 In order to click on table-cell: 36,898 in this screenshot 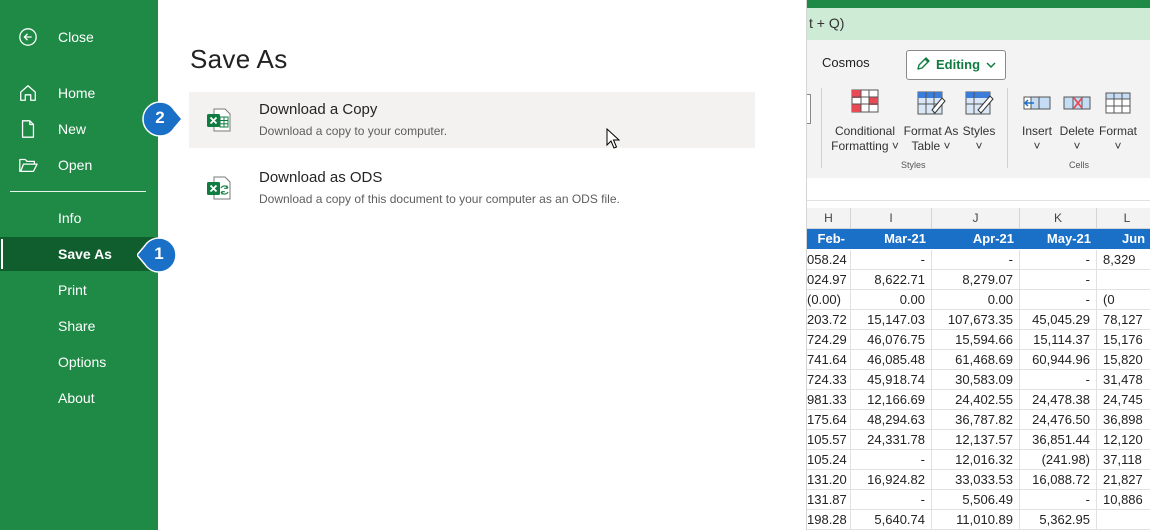, I will do `click(1123, 420)`.